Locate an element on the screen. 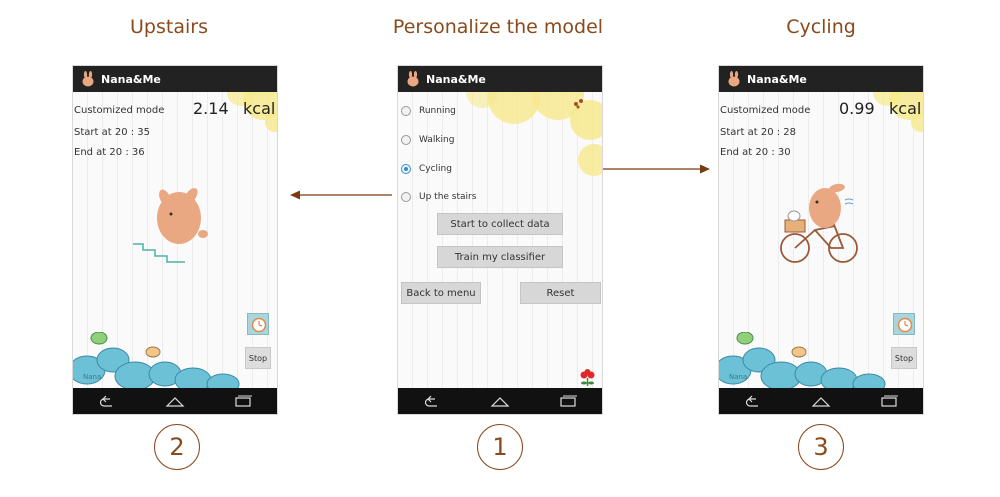 The width and height of the screenshot is (1000, 497). radio-option-cycling: Cycling is located at coordinates (426, 169).